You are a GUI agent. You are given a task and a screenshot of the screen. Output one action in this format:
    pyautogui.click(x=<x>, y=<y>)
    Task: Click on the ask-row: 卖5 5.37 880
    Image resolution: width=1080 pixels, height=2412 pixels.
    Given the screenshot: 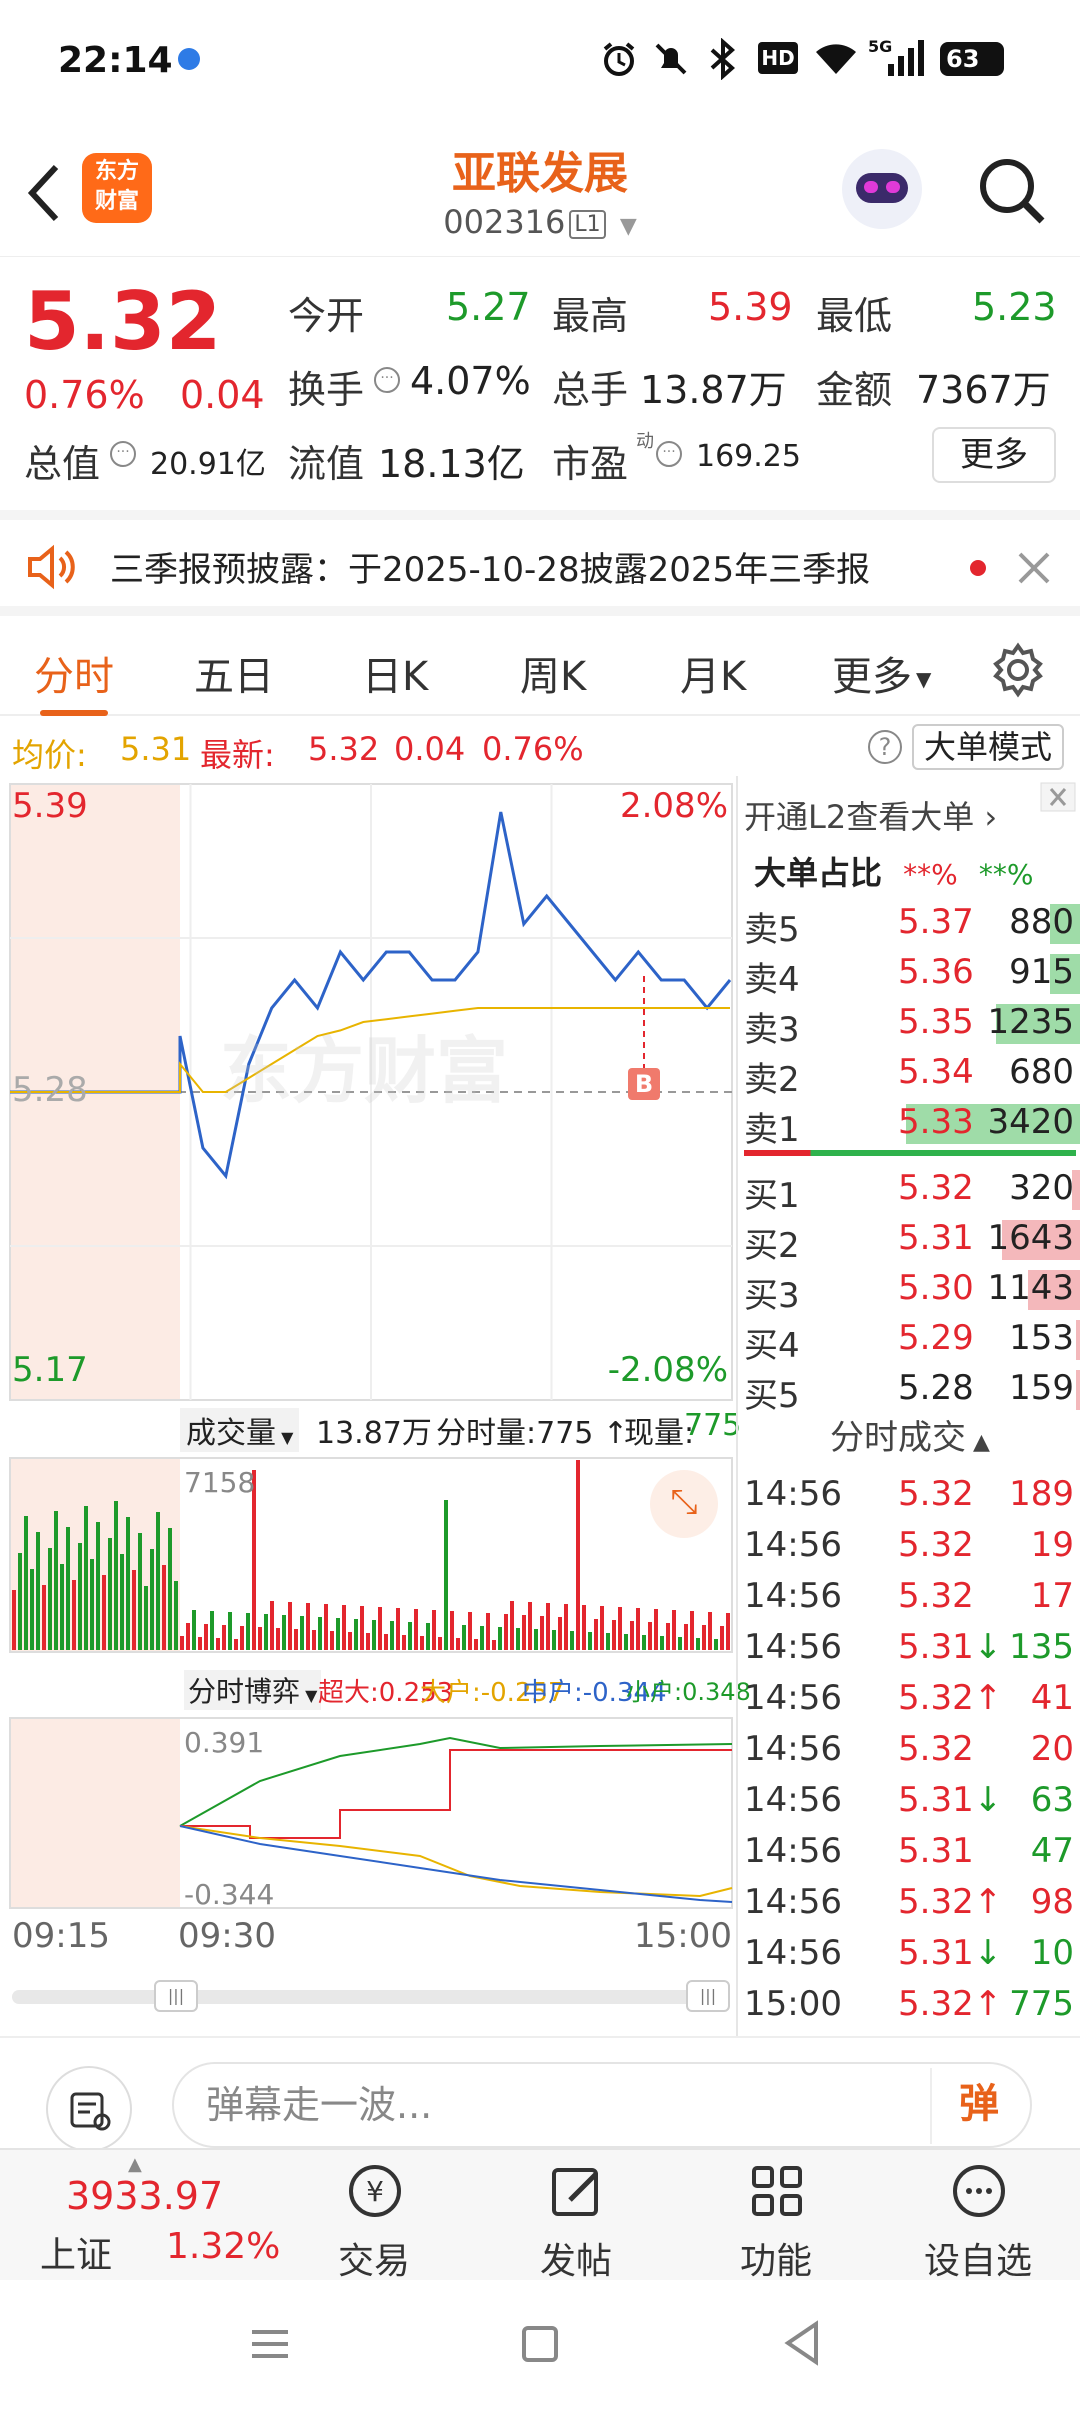 What is the action you would take?
    pyautogui.click(x=909, y=924)
    